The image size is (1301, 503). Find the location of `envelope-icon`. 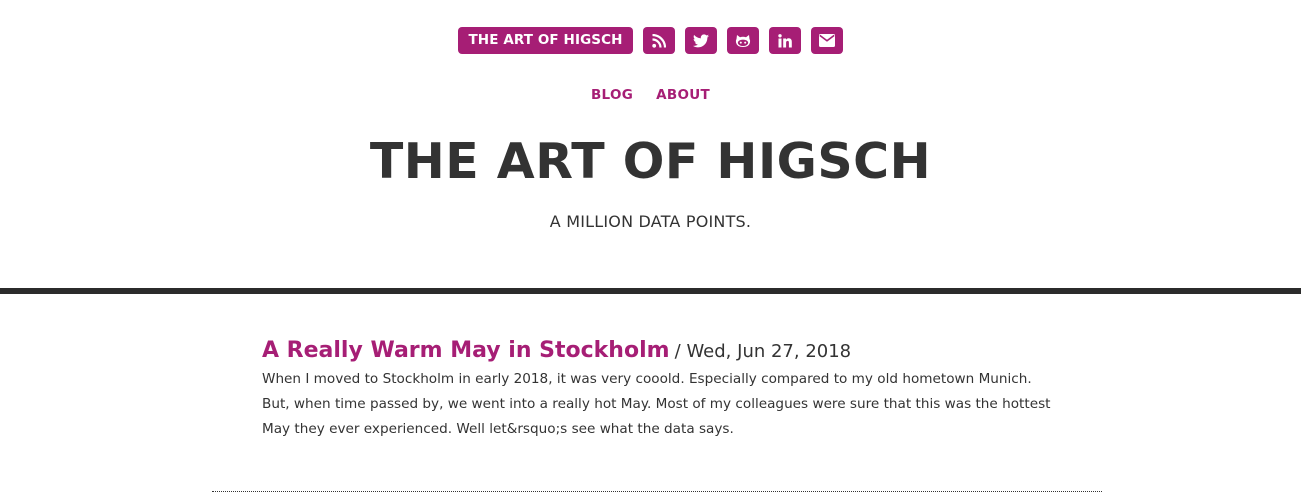

envelope-icon is located at coordinates (826, 40).